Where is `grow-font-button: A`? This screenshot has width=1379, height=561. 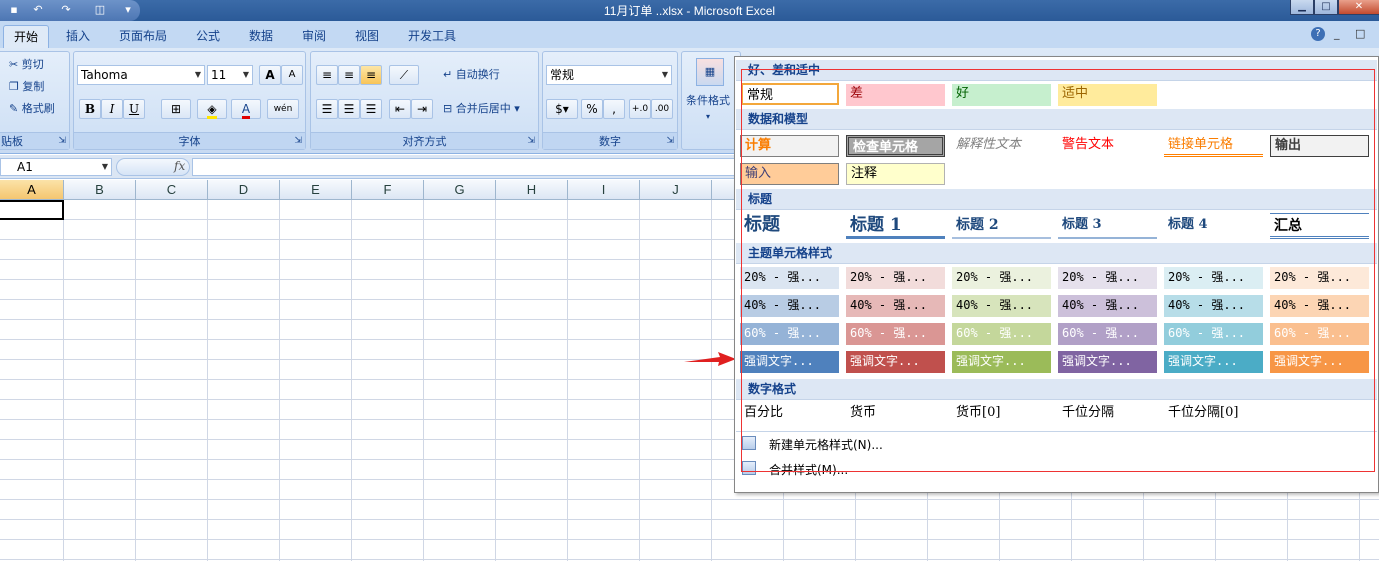 grow-font-button: A is located at coordinates (270, 75).